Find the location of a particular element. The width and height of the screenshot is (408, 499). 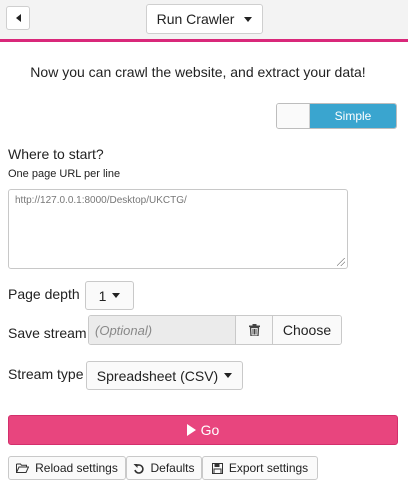

stream-type-value: Spreadsheet (CSV) is located at coordinates (157, 375).